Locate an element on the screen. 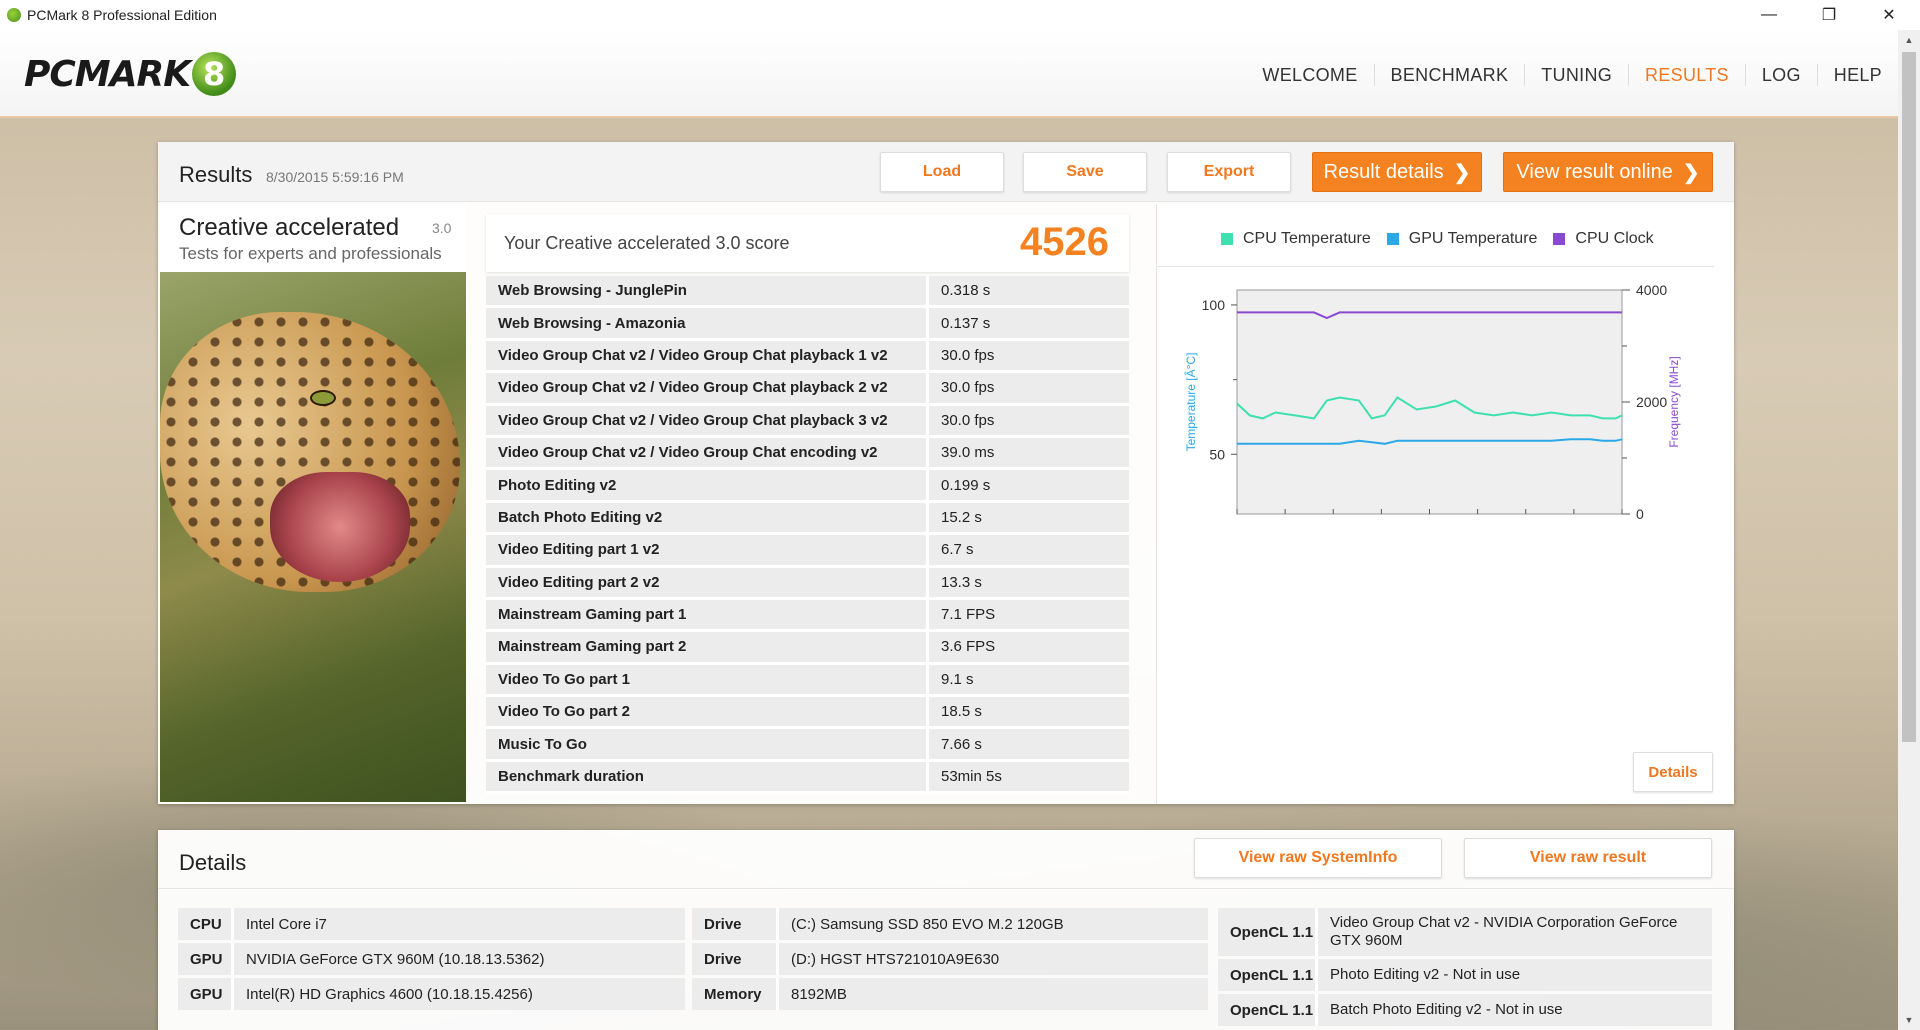 Image resolution: width=1920 pixels, height=1030 pixels. scroll-thumb is located at coordinates (1909, 397).